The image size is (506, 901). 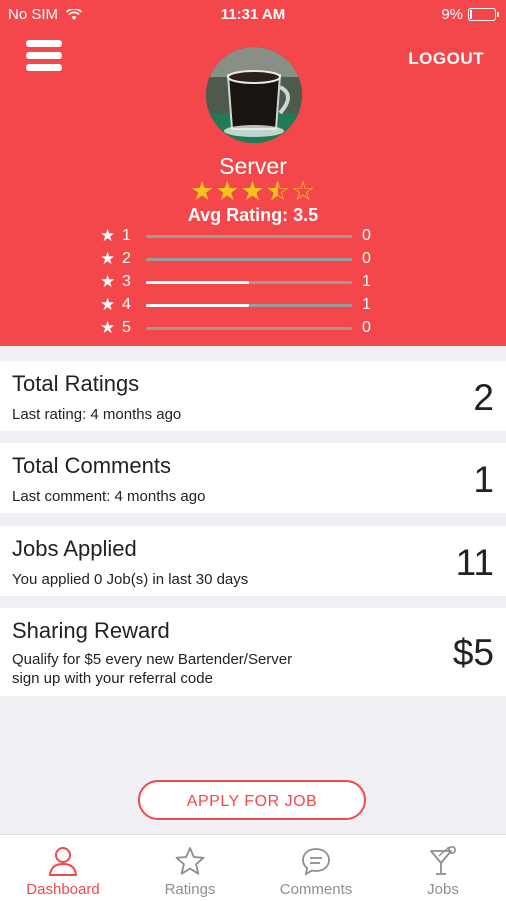 I want to click on hamburger-menu-icon, so click(x=44, y=58).